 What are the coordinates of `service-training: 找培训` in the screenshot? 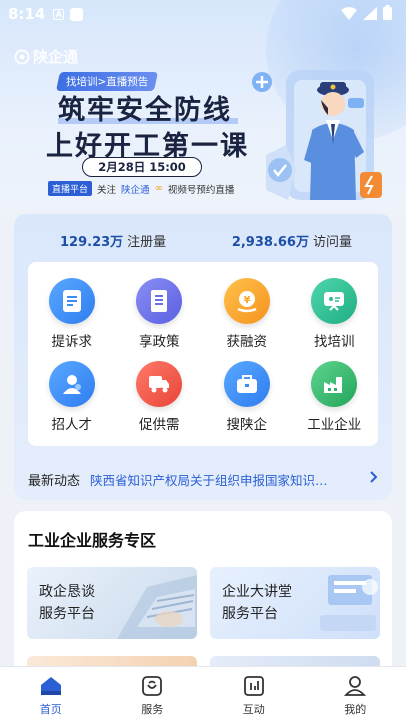 It's located at (335, 313).